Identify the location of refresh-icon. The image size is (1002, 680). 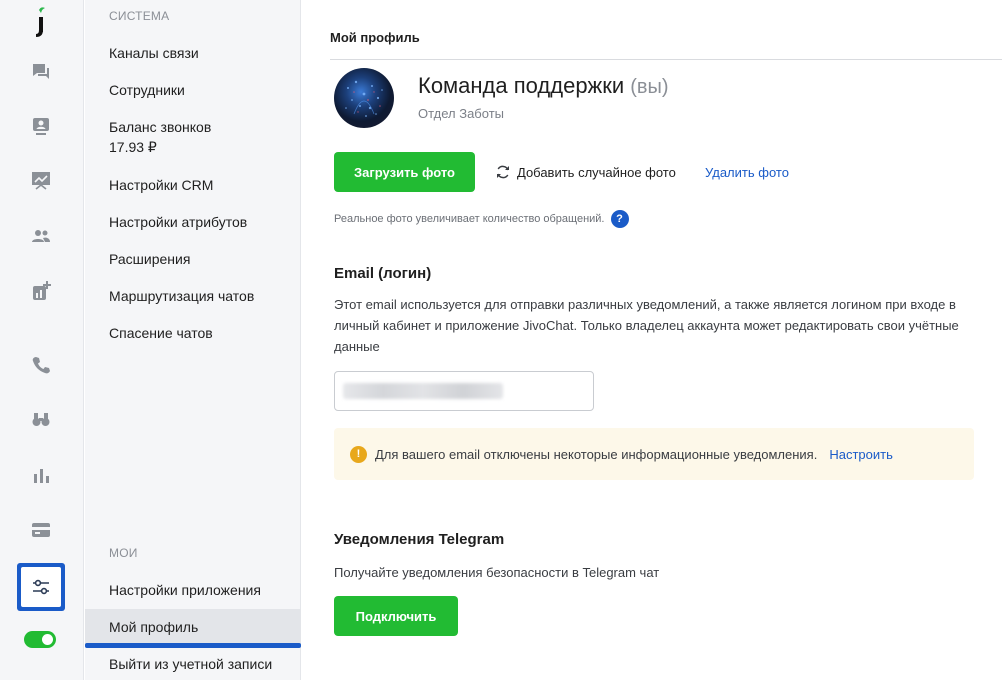
(503, 172).